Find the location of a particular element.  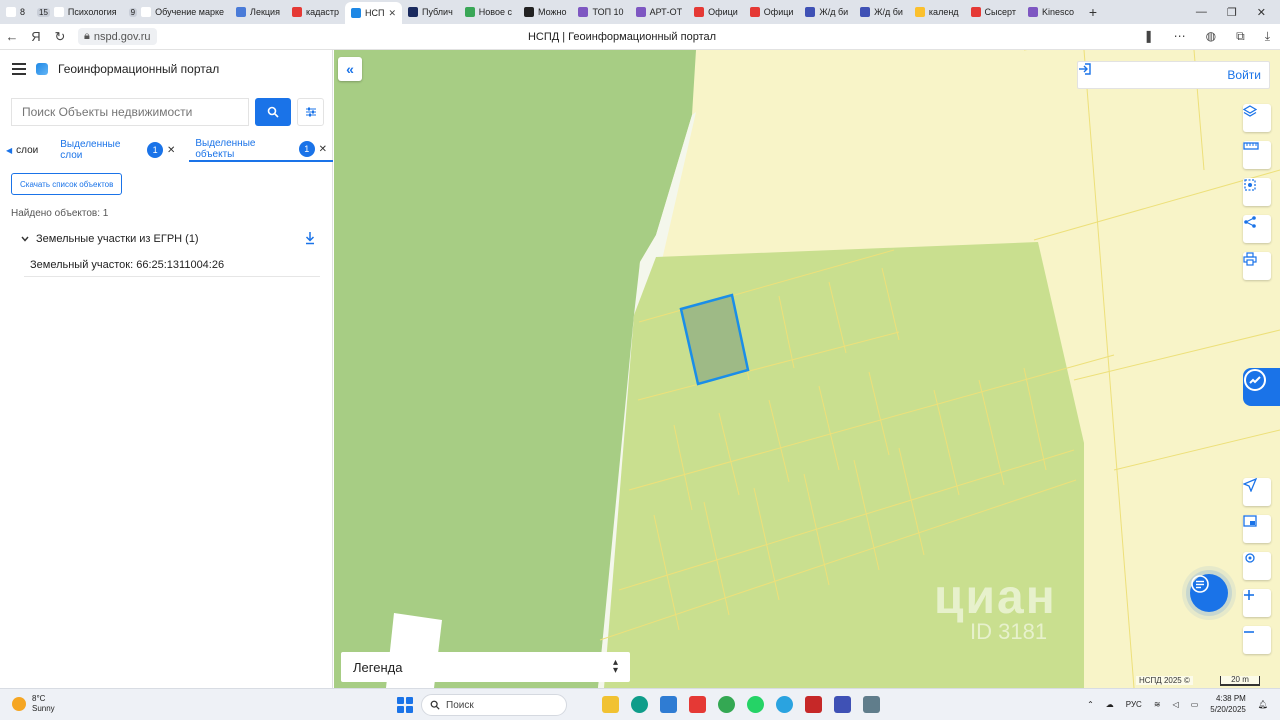

caret-left-icon: ◀ is located at coordinates (9, 150).